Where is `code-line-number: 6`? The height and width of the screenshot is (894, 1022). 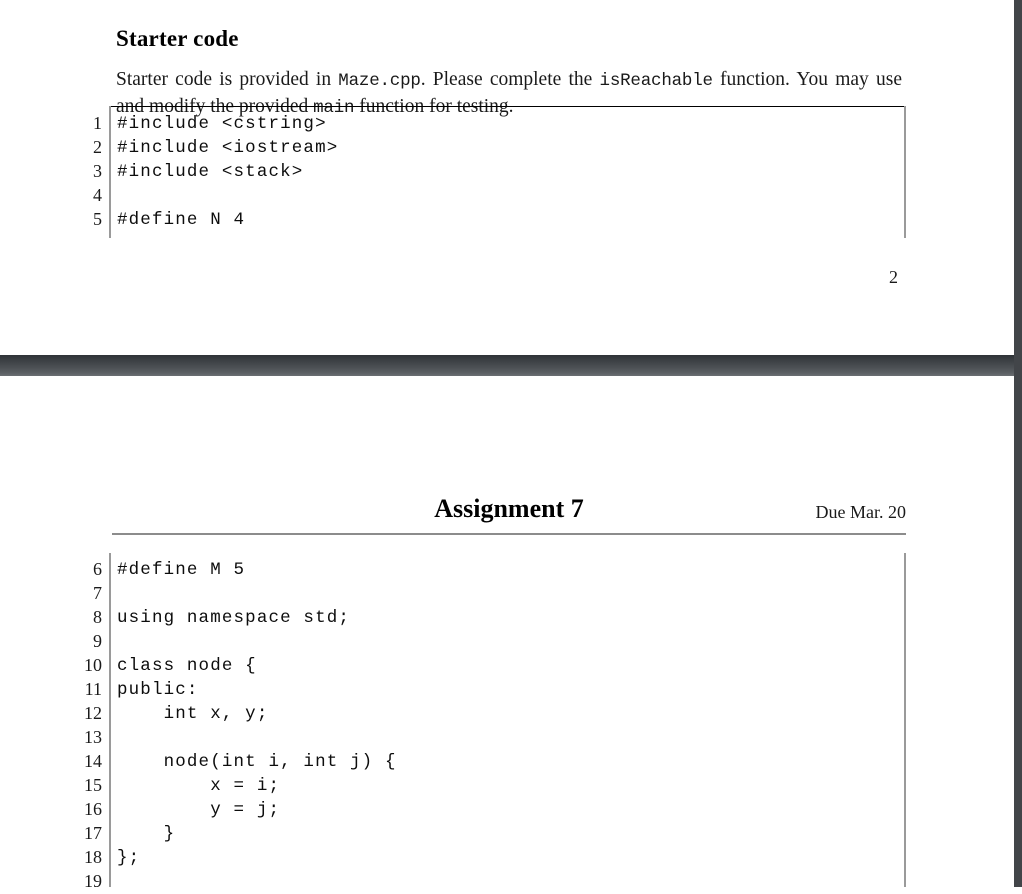
code-line-number: 6 is located at coordinates (97, 569).